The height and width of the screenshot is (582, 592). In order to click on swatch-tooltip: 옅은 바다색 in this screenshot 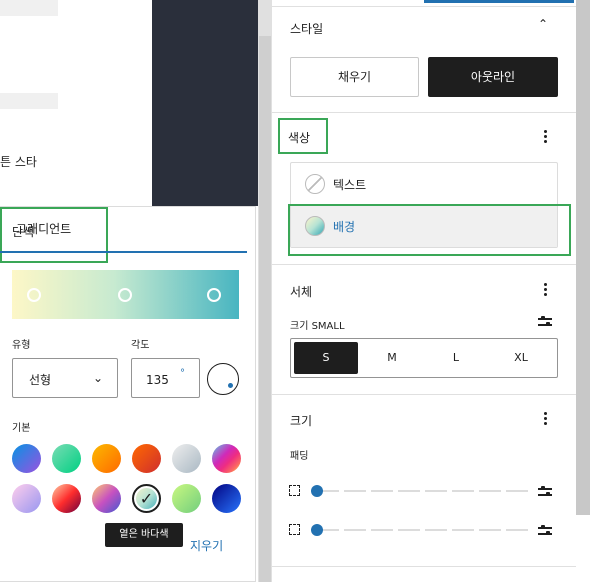, I will do `click(144, 535)`.